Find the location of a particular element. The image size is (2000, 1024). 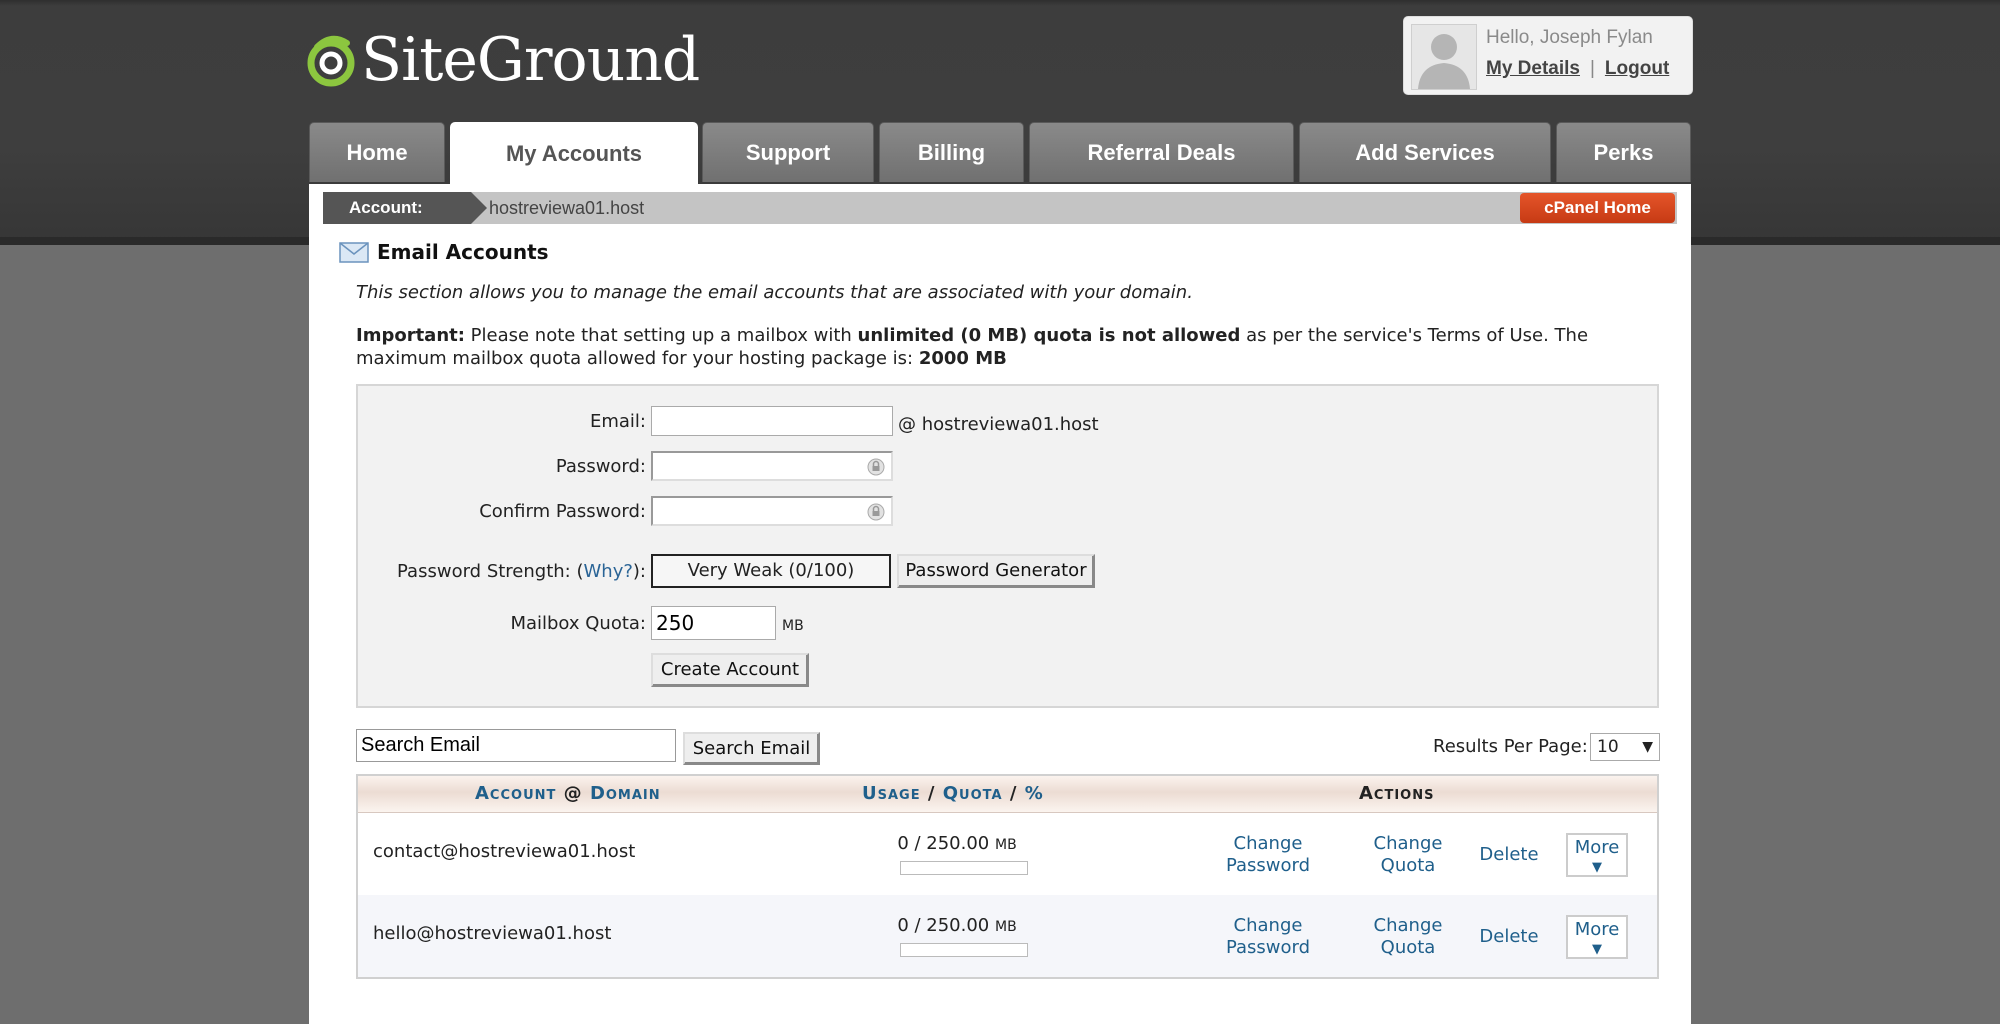

tab-home: Home is located at coordinates (377, 152).